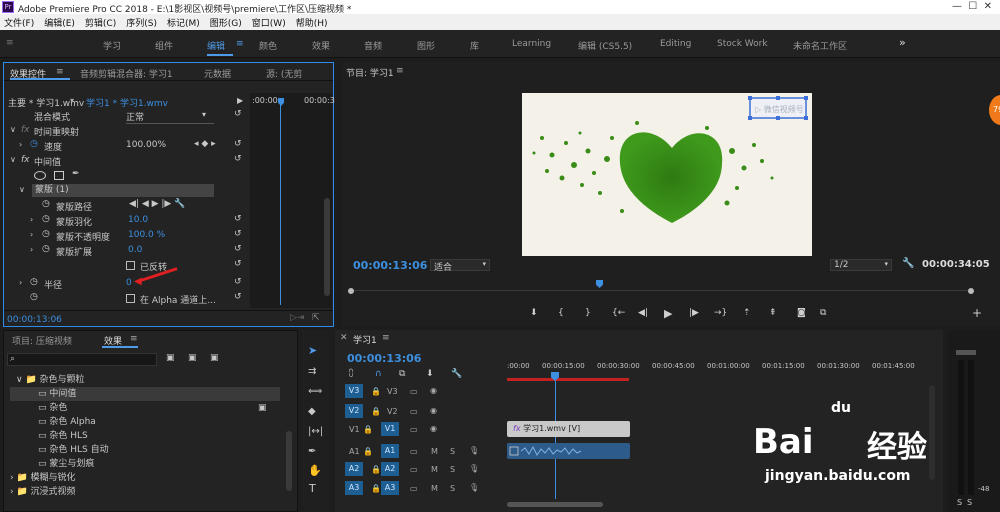 The height and width of the screenshot is (512, 1000). What do you see at coordinates (390, 469) in the screenshot?
I see `track-name-a2: A2` at bounding box center [390, 469].